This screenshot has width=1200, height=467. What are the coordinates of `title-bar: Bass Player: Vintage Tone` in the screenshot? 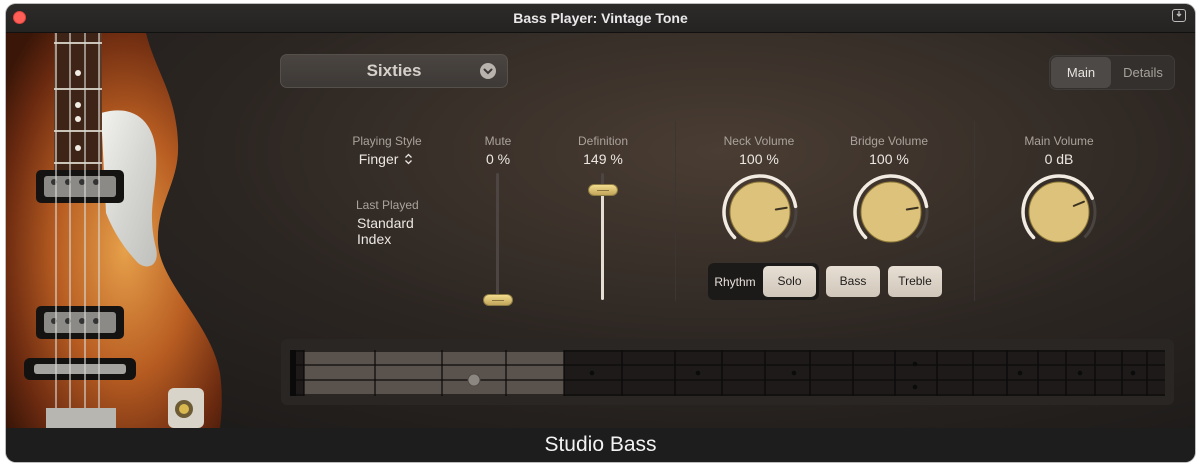 It's located at (600, 18).